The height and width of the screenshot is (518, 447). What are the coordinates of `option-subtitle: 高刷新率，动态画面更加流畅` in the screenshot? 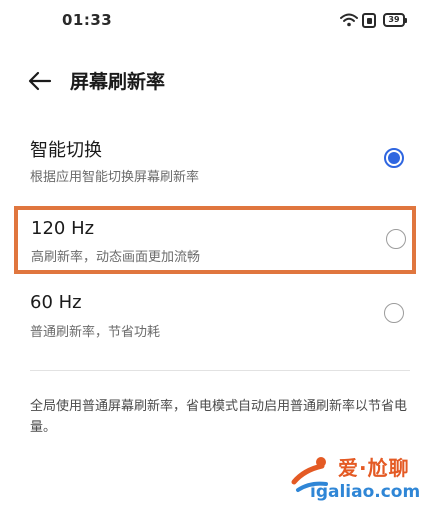 It's located at (116, 257).